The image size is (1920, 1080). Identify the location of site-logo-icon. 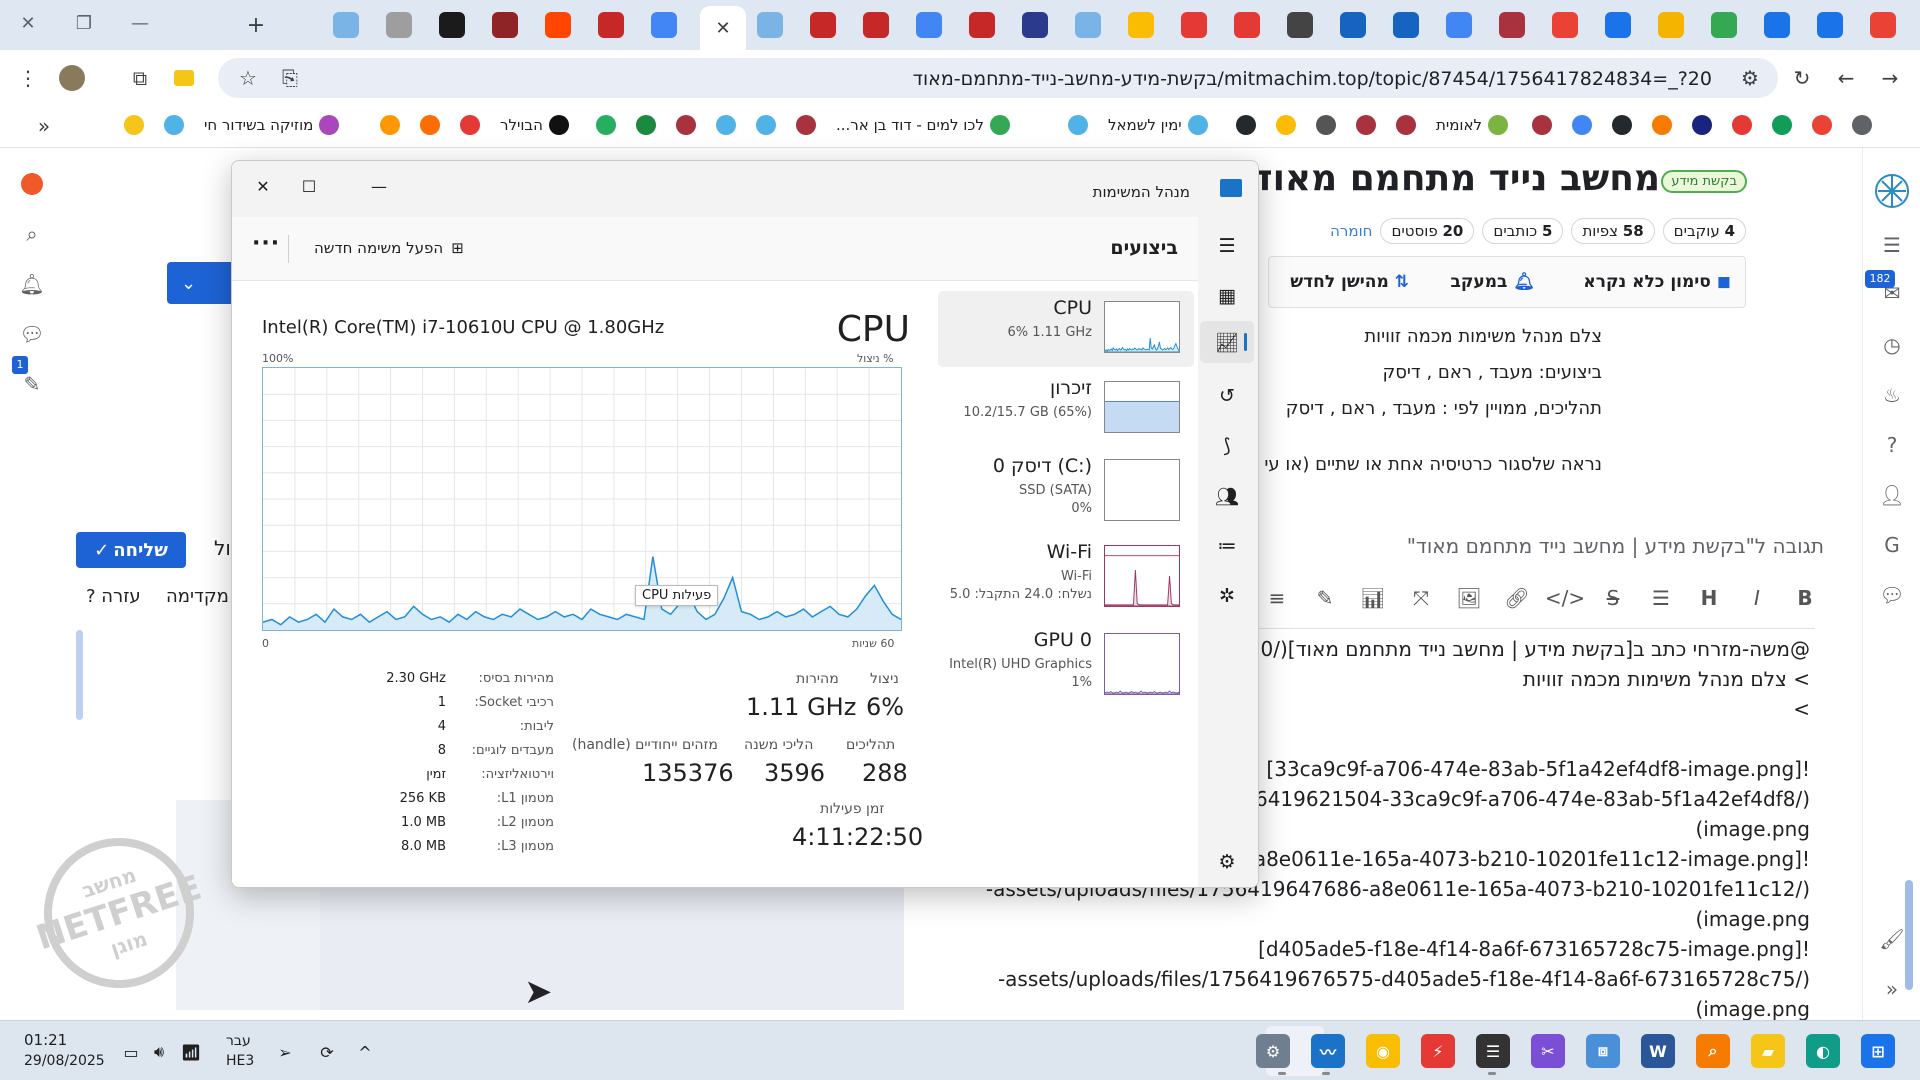
(1892, 191).